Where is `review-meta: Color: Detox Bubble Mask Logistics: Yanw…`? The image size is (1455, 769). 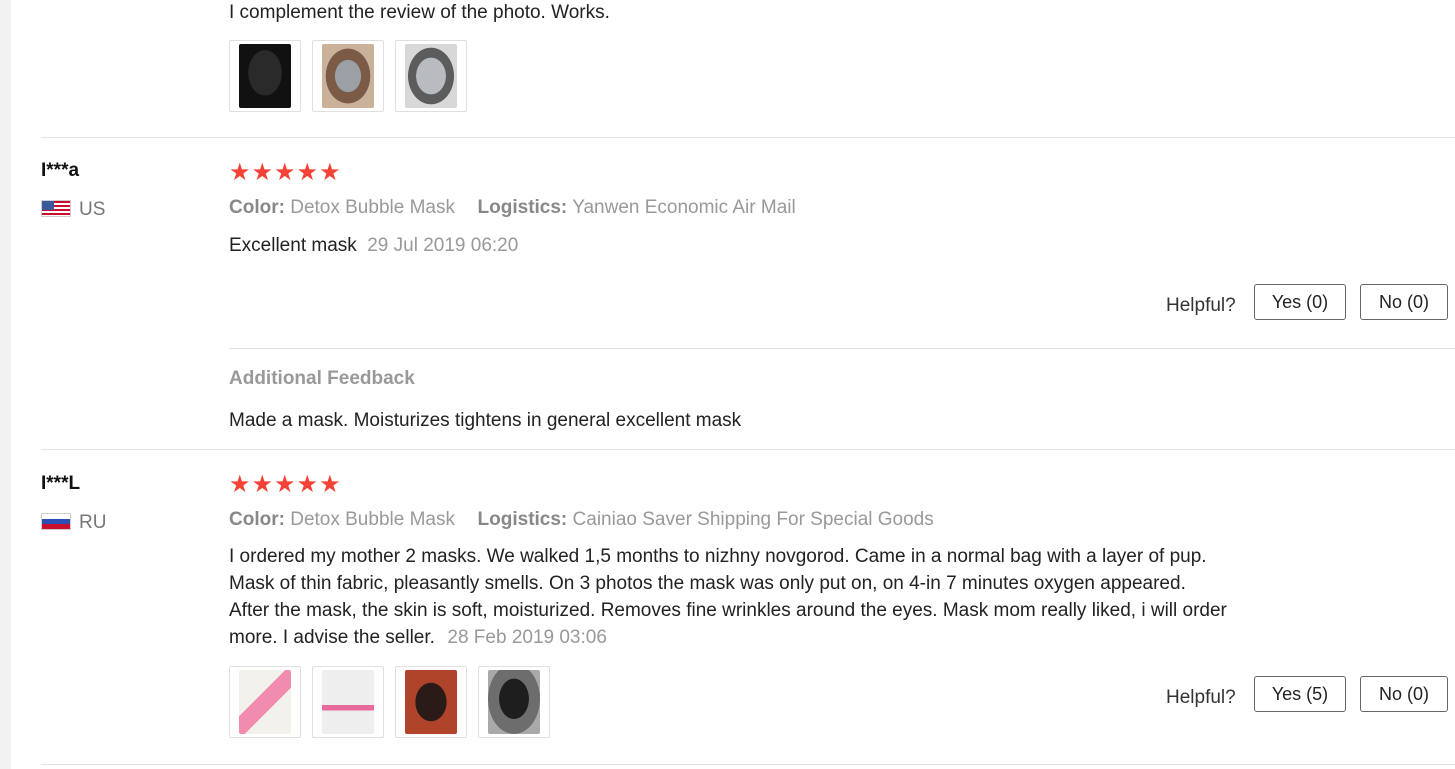 review-meta: Color: Detox Bubble Mask Logistics: Yanw… is located at coordinates (512, 208).